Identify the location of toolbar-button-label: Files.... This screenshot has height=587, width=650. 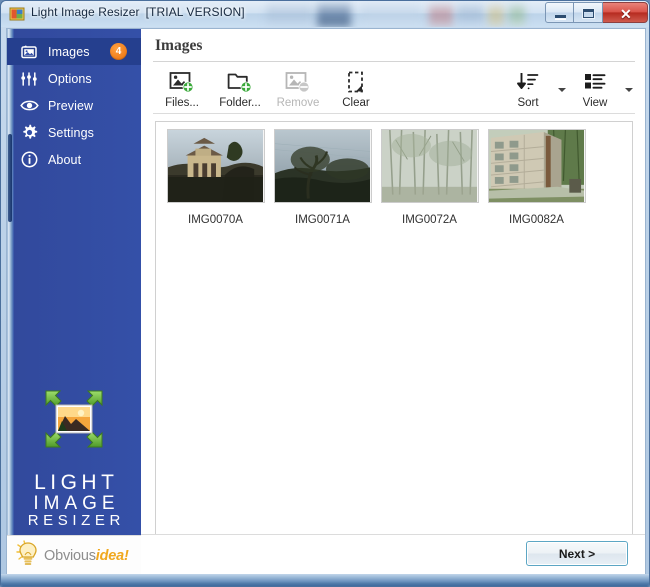
(182, 103).